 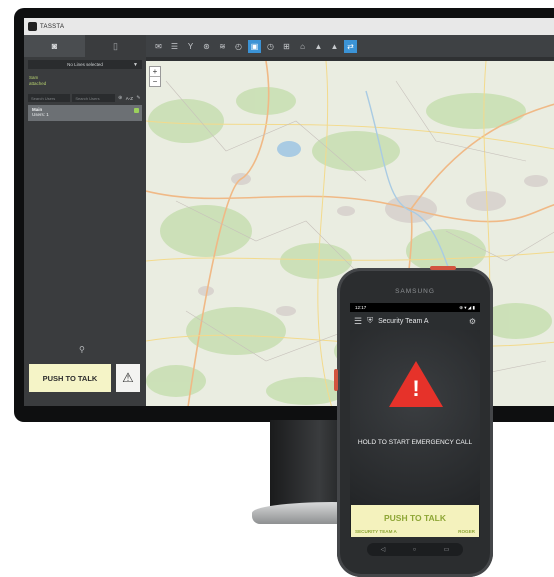 What do you see at coordinates (443, 268) in the screenshot?
I see `top-emergency-key` at bounding box center [443, 268].